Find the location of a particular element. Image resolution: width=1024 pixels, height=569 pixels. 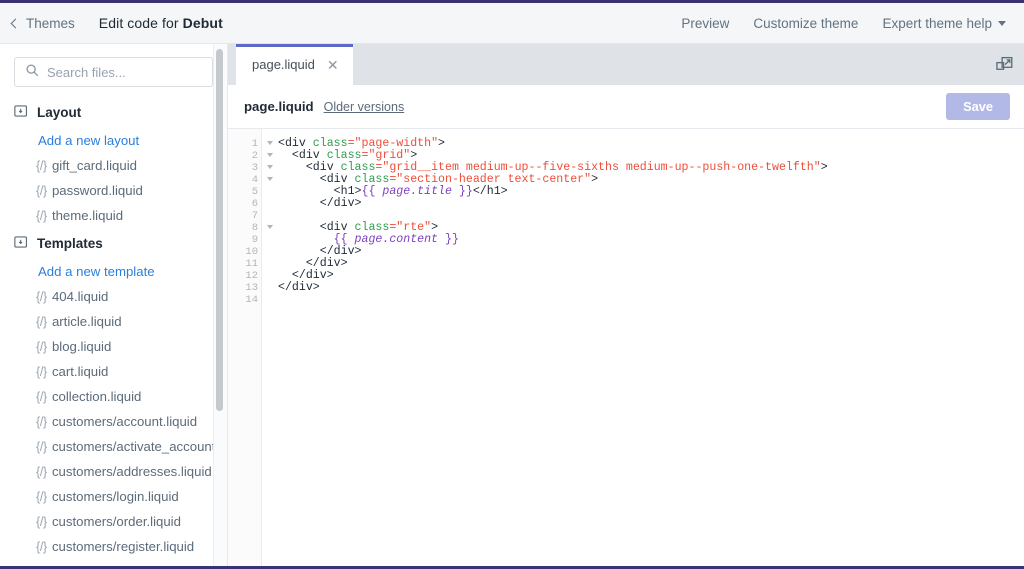

editor-filebar: page.liquid Older versions Save is located at coordinates (626, 107).